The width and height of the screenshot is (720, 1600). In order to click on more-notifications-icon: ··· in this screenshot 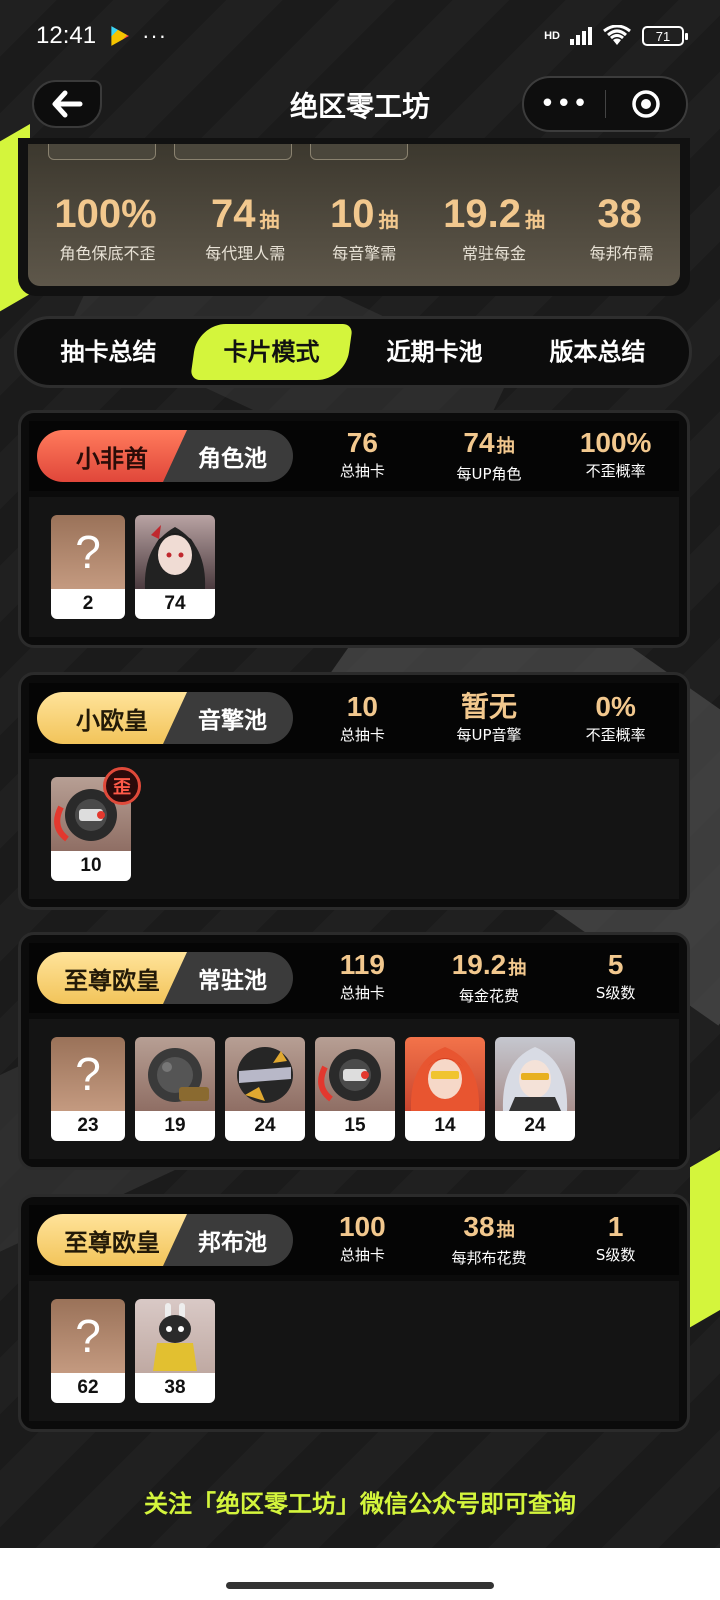, I will do `click(155, 35)`.